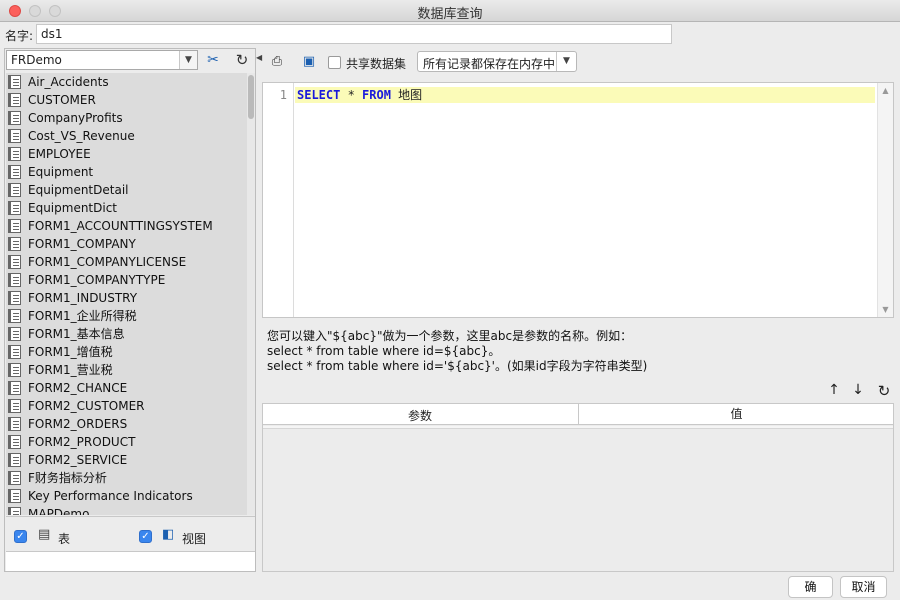  Describe the element at coordinates (130, 244) in the screenshot. I see `table-list-item: FORM1_COMPANY` at that location.